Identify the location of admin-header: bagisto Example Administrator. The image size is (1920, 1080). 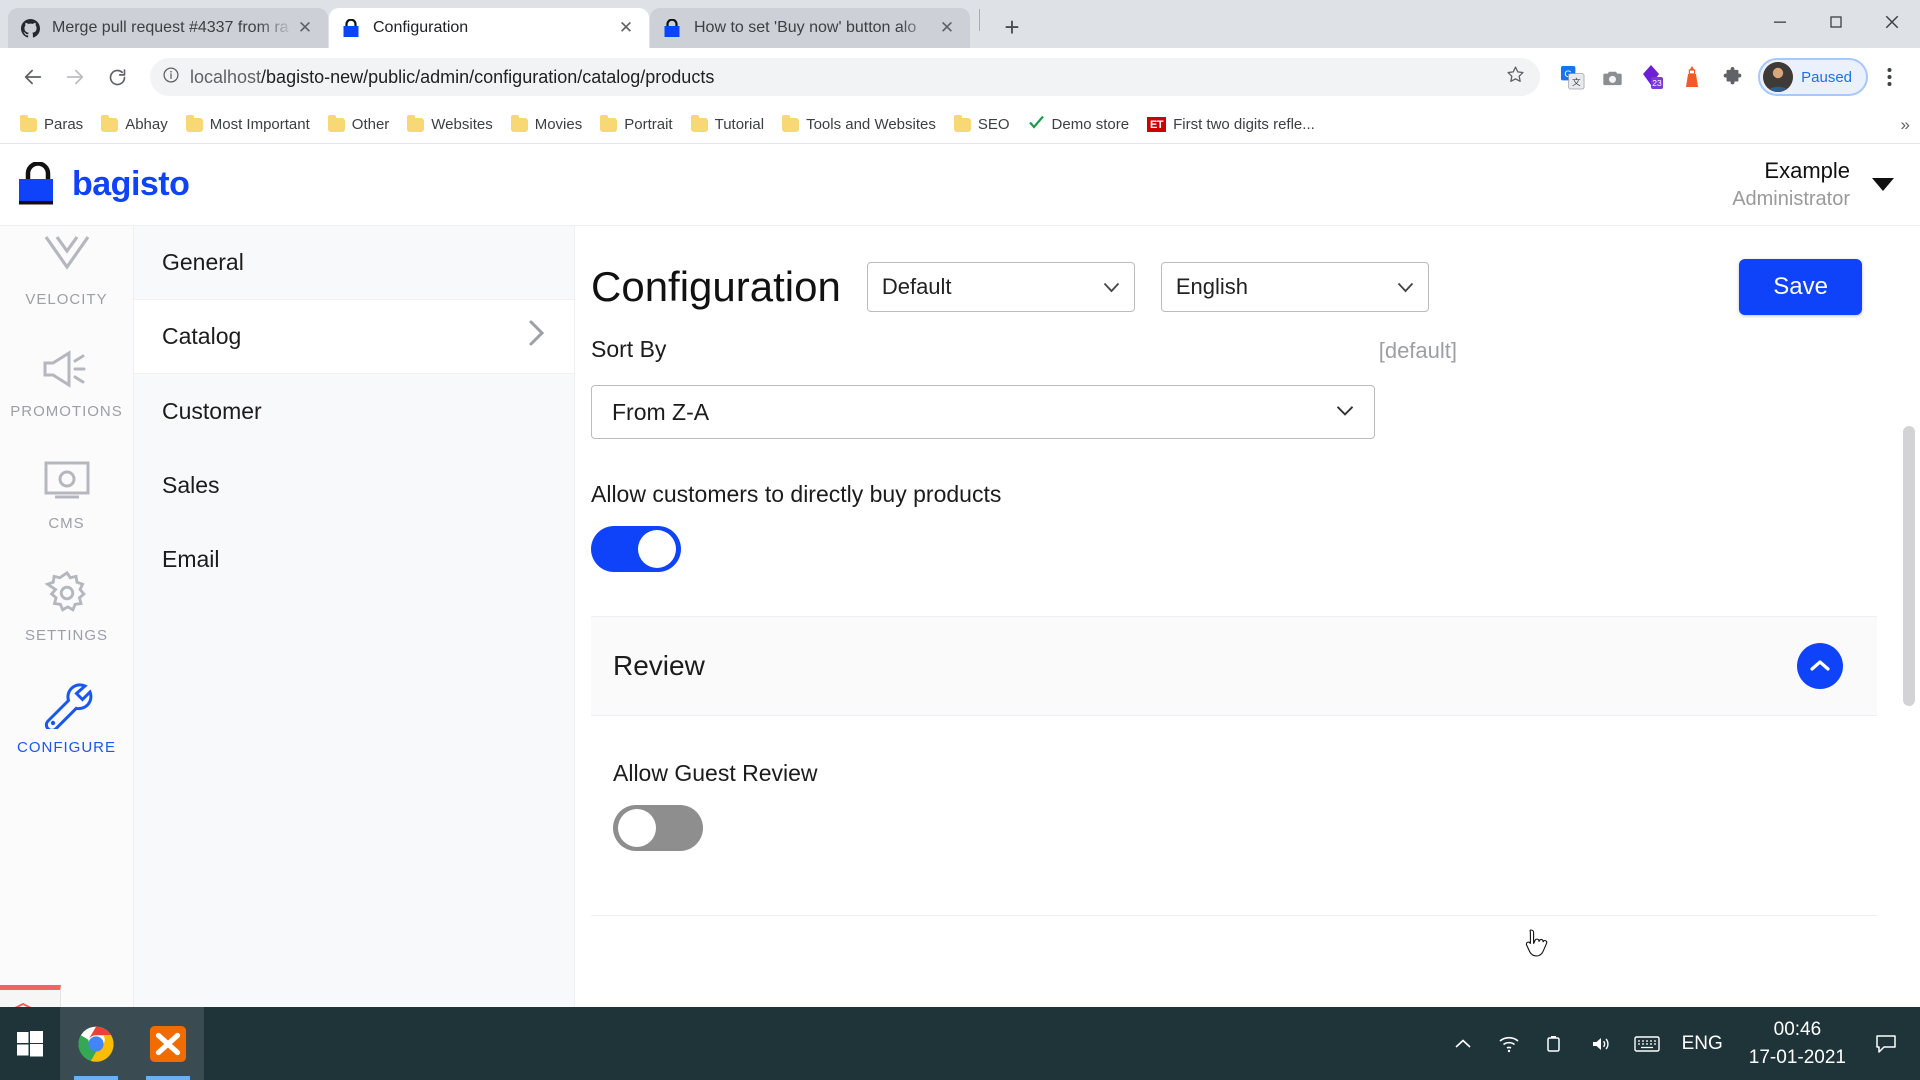
(960, 185).